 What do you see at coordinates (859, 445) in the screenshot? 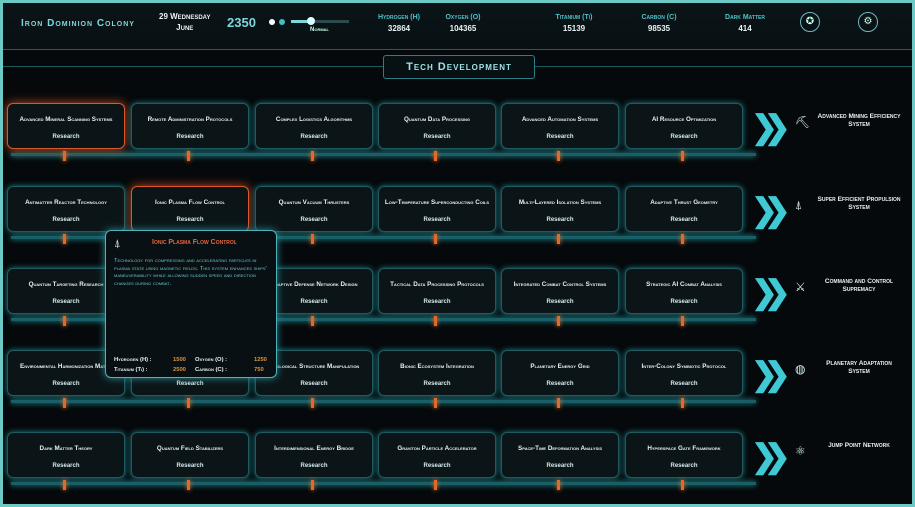
I see `goal-name: Jump Point Network` at bounding box center [859, 445].